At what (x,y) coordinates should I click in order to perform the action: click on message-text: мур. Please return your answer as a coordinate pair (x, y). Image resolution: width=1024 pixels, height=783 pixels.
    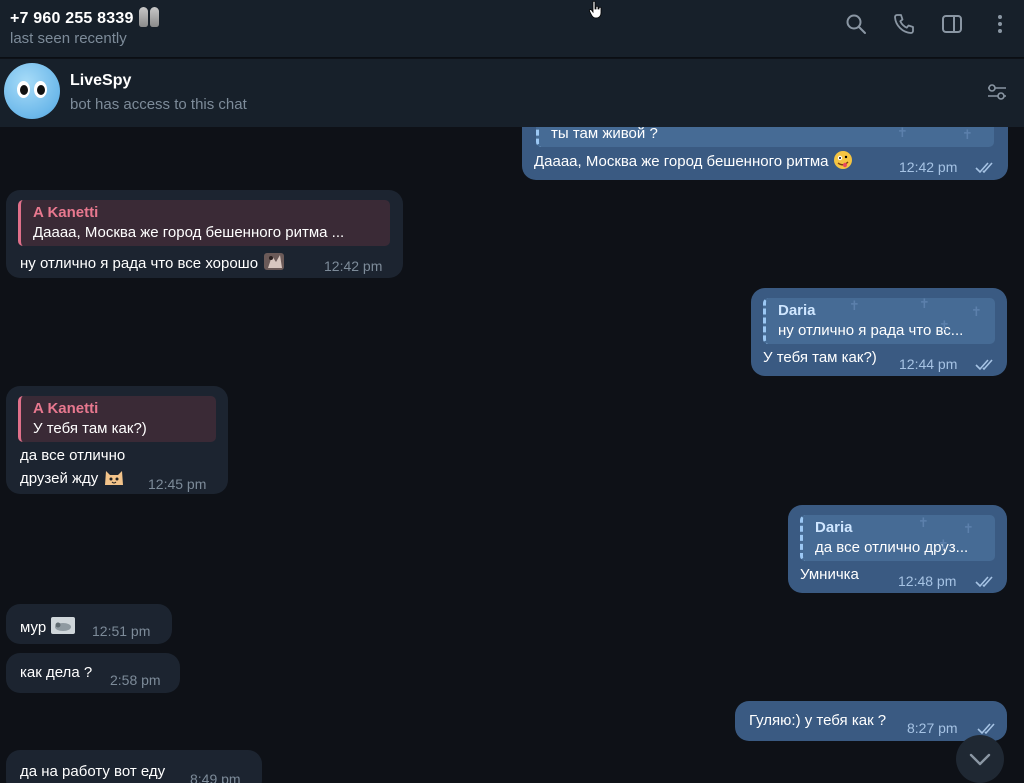
    Looking at the image, I should click on (48, 626).